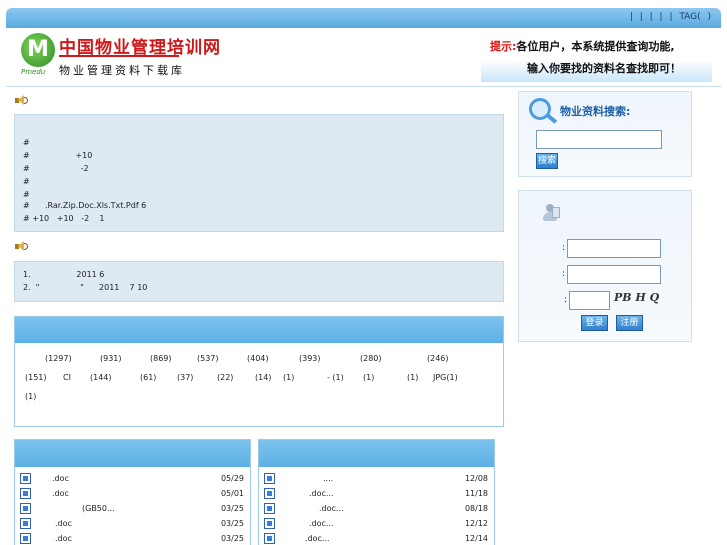  I want to click on list-item: .doc 05/29, so click(132, 479).